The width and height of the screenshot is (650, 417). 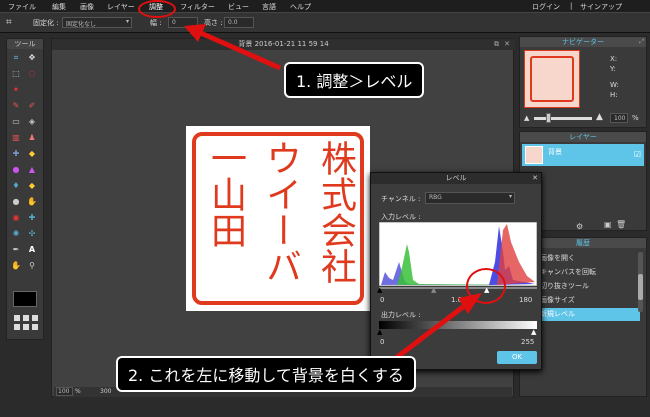 I want to click on navigator-thumbnail, so click(x=552, y=79).